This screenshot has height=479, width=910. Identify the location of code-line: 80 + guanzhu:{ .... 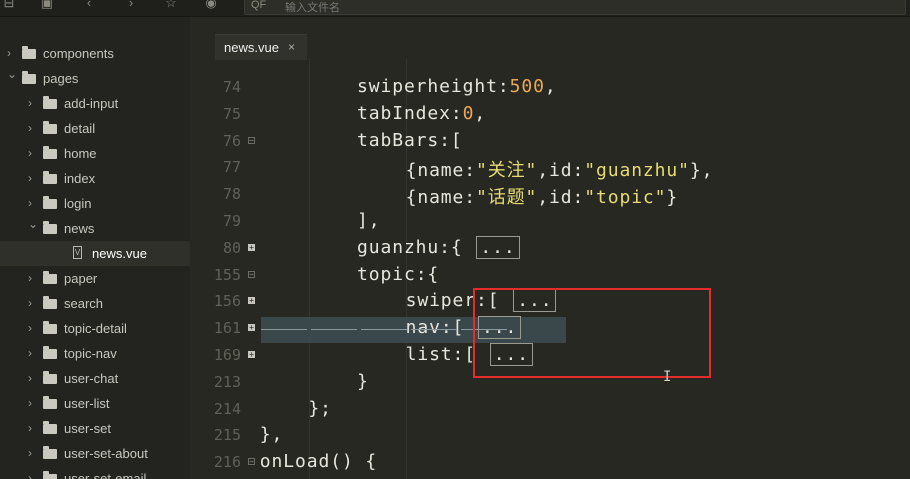
(550, 248).